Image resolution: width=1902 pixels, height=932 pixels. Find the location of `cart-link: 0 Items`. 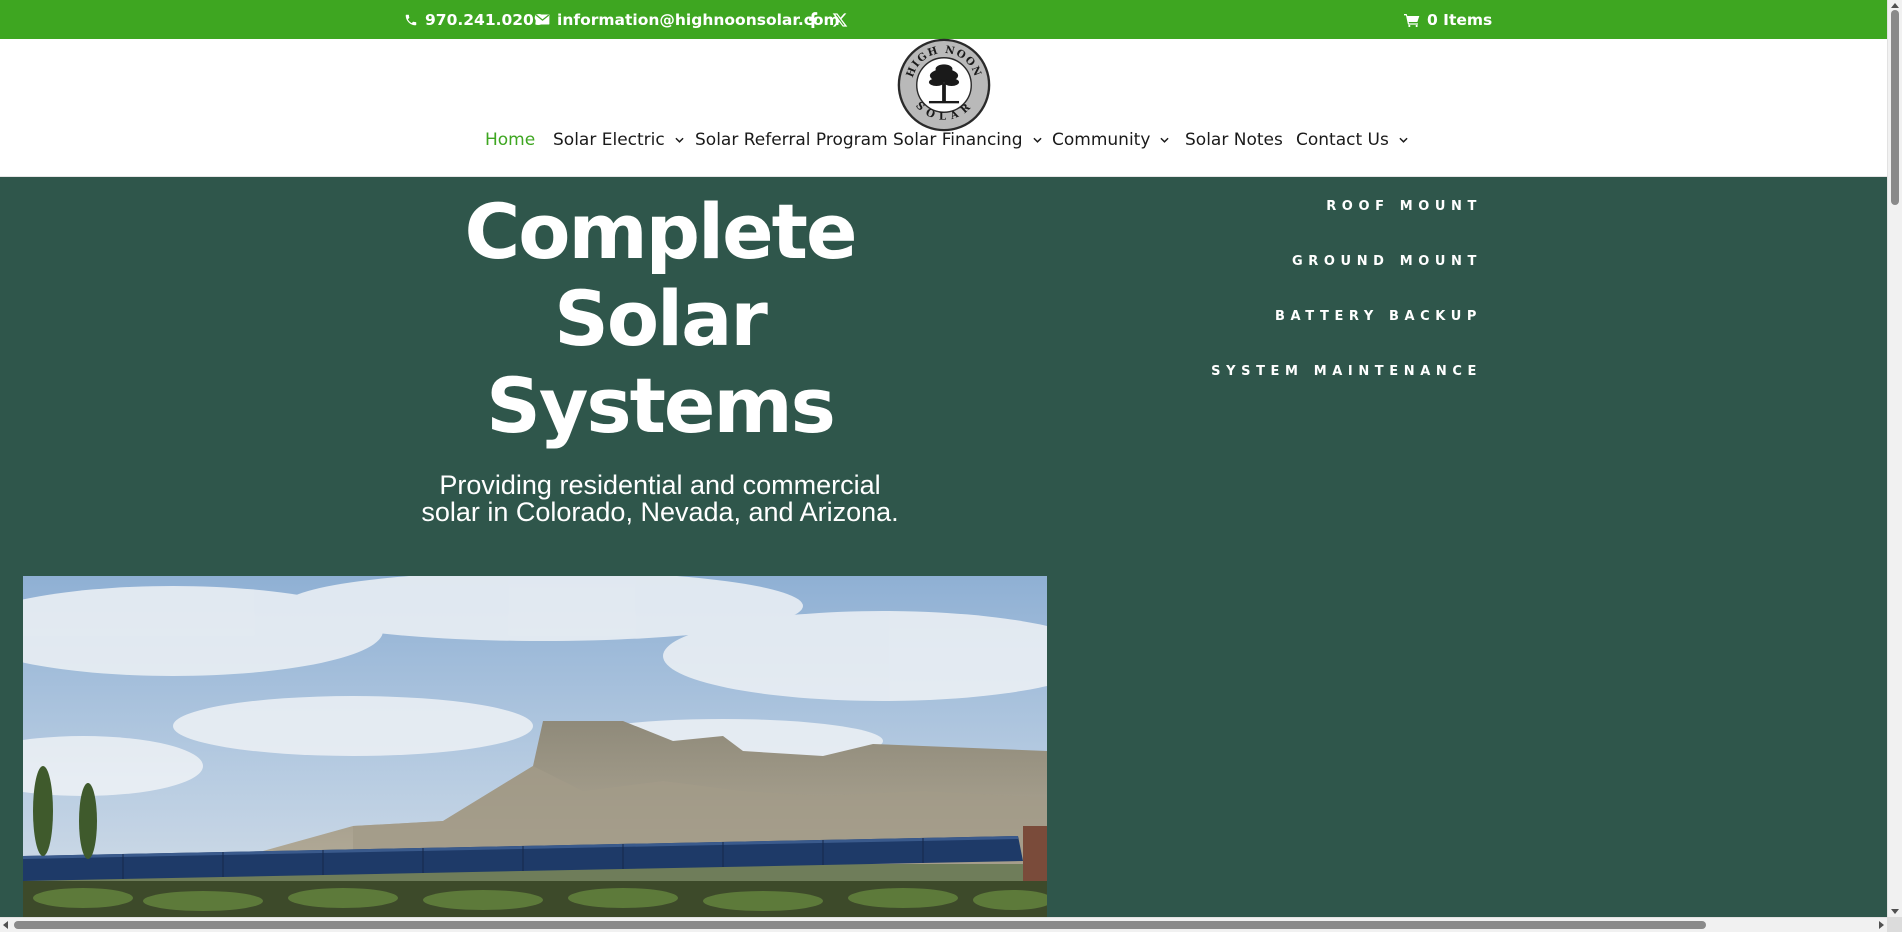

cart-link: 0 Items is located at coordinates (1448, 19).